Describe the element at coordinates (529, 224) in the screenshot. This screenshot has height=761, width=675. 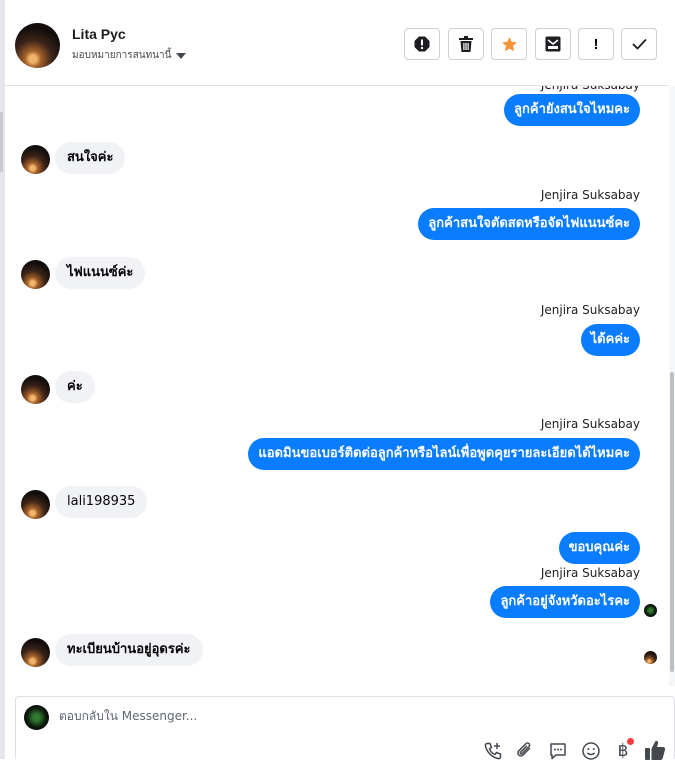
I see `outgoing-message: ลูกค้าสนใจตัดสดหรือจัดไฟแนนซ์คะ` at that location.